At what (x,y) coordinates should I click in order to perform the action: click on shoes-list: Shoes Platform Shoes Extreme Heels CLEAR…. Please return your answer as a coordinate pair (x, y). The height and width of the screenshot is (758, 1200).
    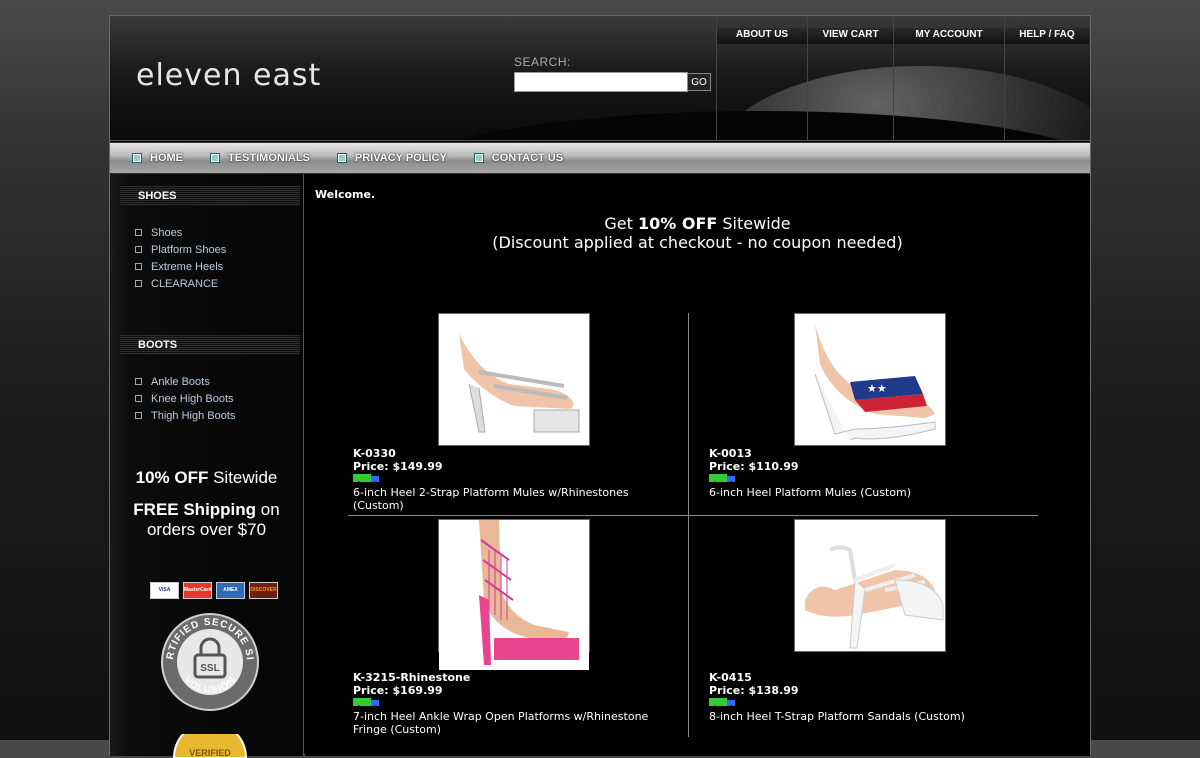
    Looking at the image, I should click on (180, 258).